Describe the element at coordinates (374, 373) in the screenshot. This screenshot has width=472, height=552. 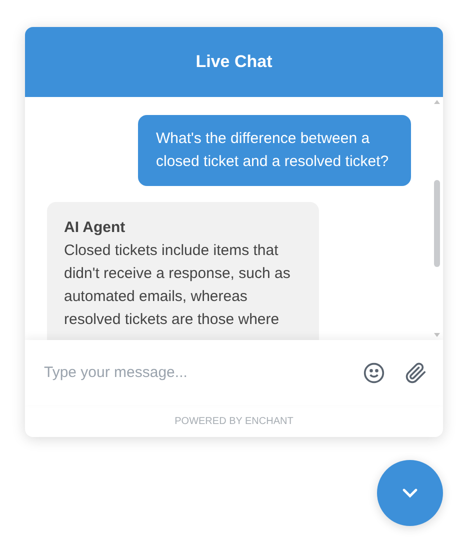
I see `emoji-icon` at that location.